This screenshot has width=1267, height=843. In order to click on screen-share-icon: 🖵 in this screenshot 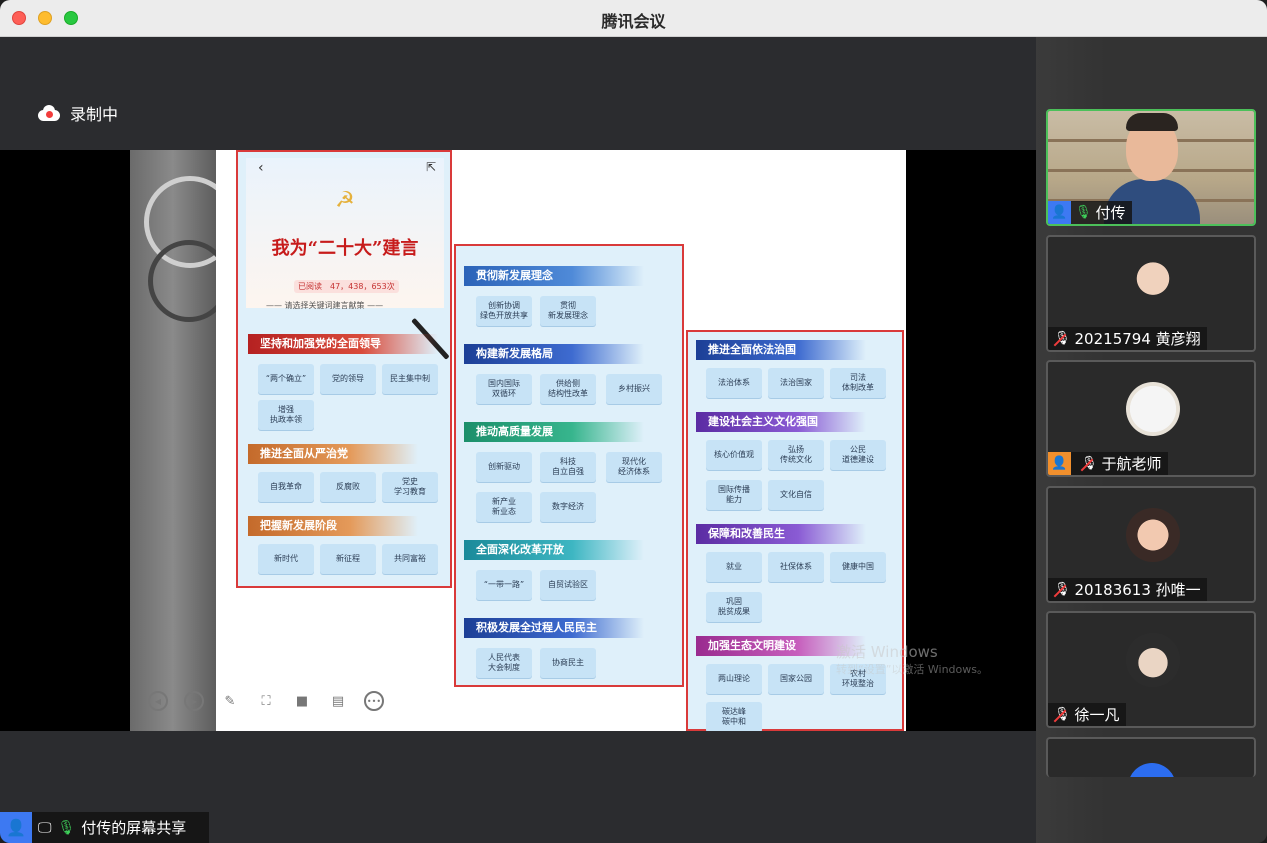, I will do `click(45, 827)`.